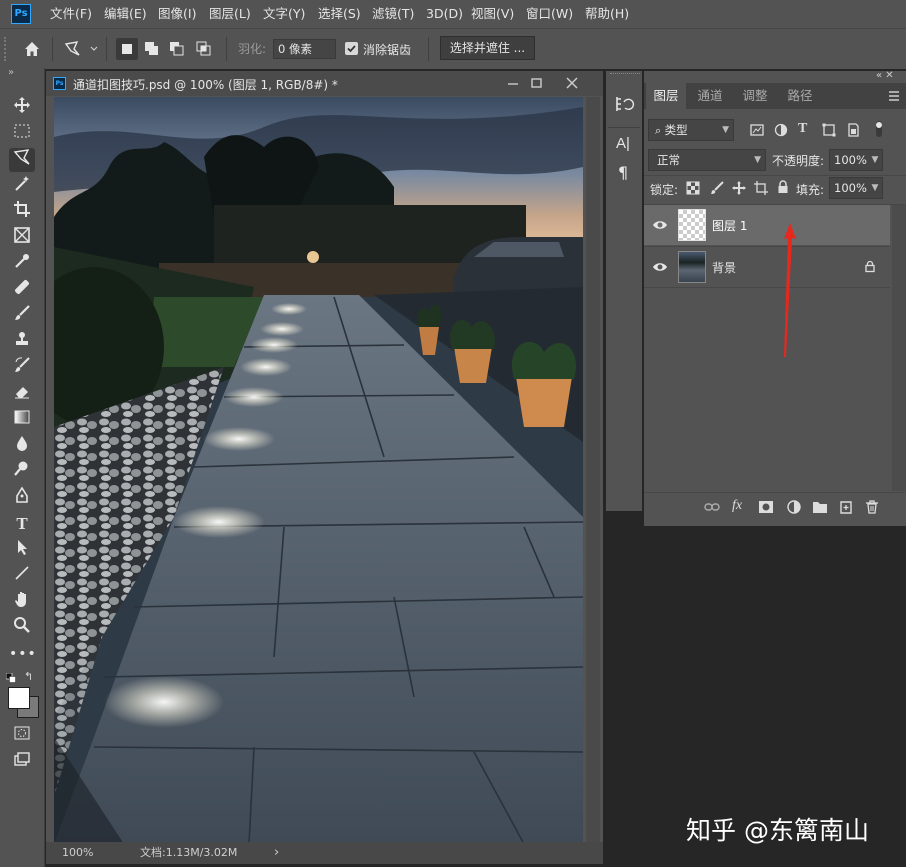 The width and height of the screenshot is (906, 867). Describe the element at coordinates (870, 266) in the screenshot. I see `layer-lock-icon` at that location.